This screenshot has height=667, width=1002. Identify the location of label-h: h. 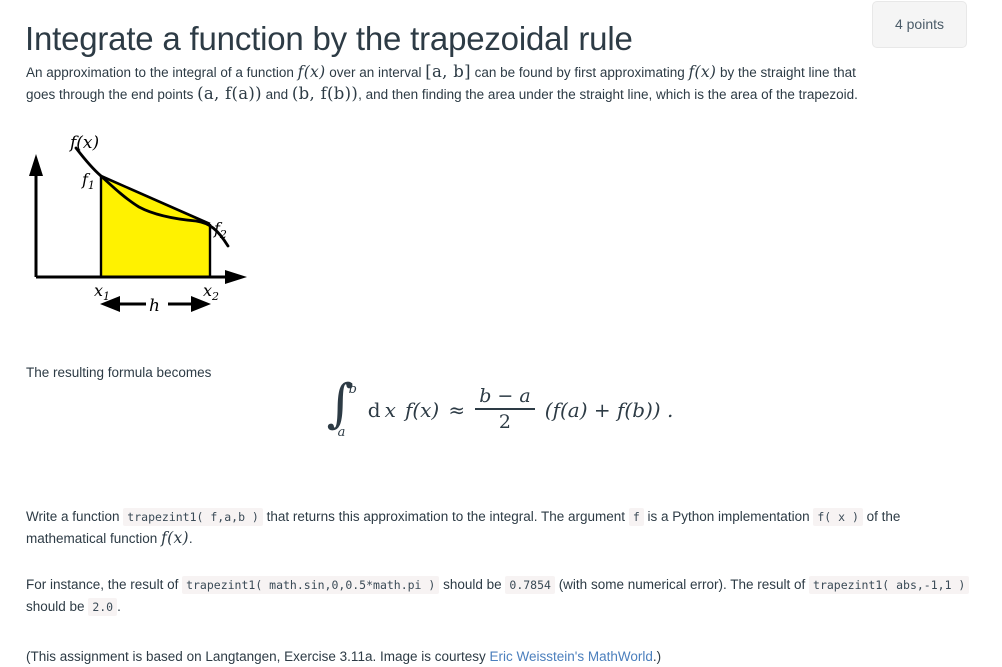
(154, 306).